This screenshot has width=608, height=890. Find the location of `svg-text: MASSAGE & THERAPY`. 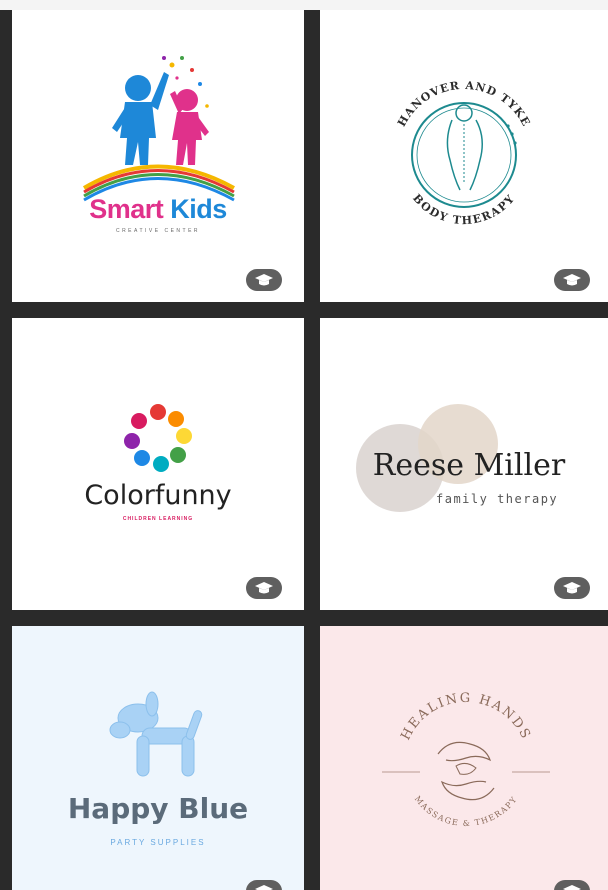

svg-text: MASSAGE & THERAPY is located at coordinates (466, 811).